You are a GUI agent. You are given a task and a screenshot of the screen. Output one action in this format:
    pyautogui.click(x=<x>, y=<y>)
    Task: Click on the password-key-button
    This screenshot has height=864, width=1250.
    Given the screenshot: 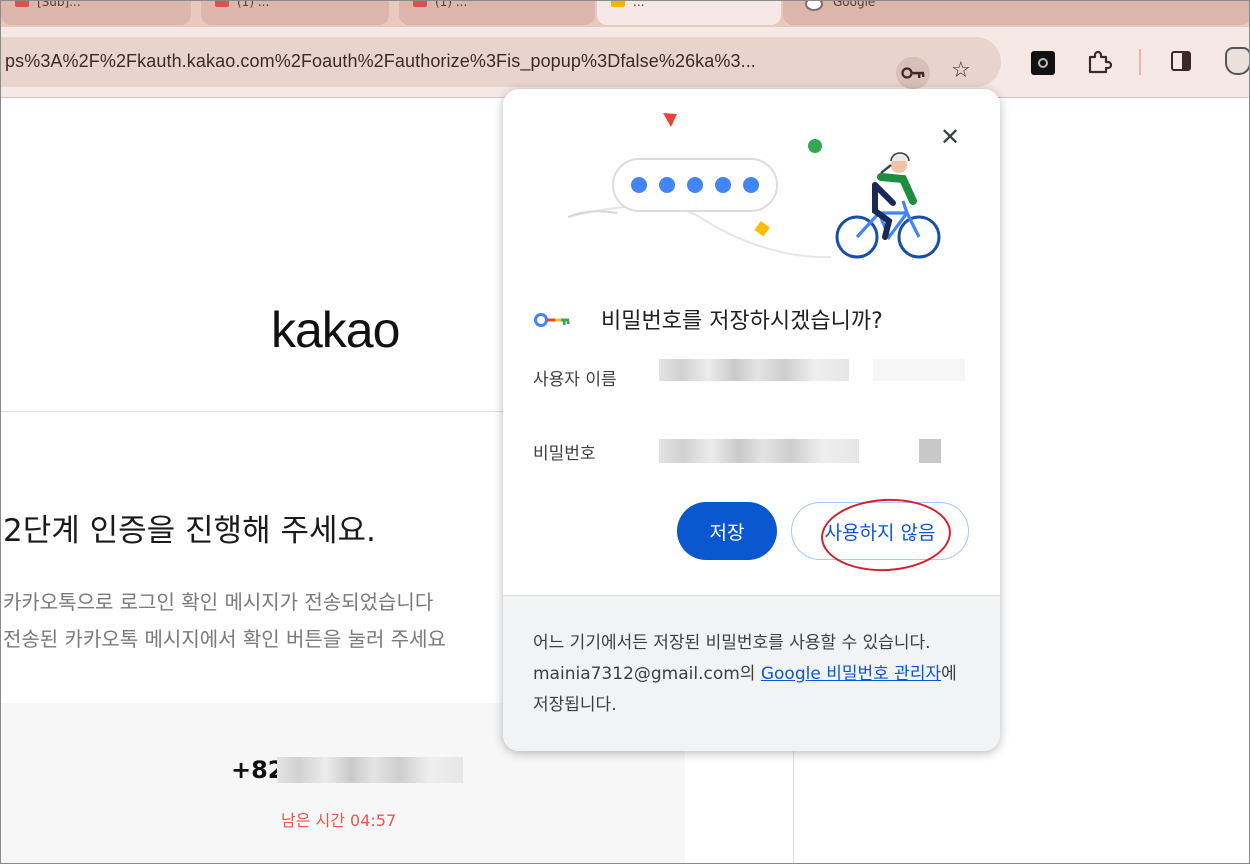 What is the action you would take?
    pyautogui.click(x=913, y=73)
    